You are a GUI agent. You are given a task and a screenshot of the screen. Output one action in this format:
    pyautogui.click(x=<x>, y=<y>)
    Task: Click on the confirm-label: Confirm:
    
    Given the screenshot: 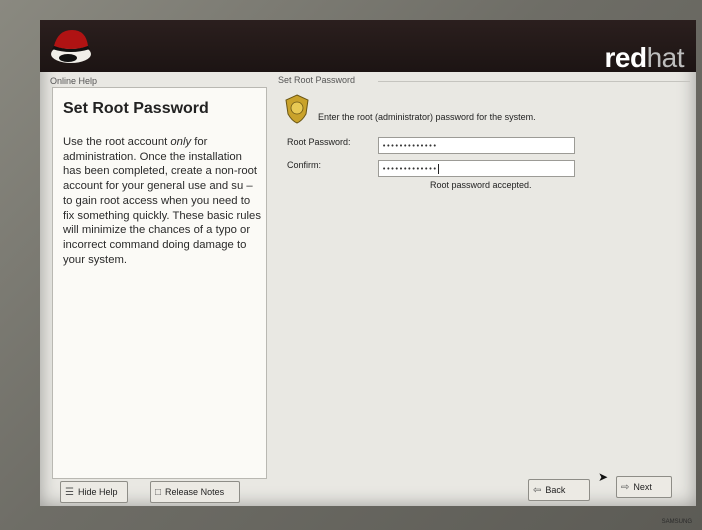 What is the action you would take?
    pyautogui.click(x=304, y=165)
    